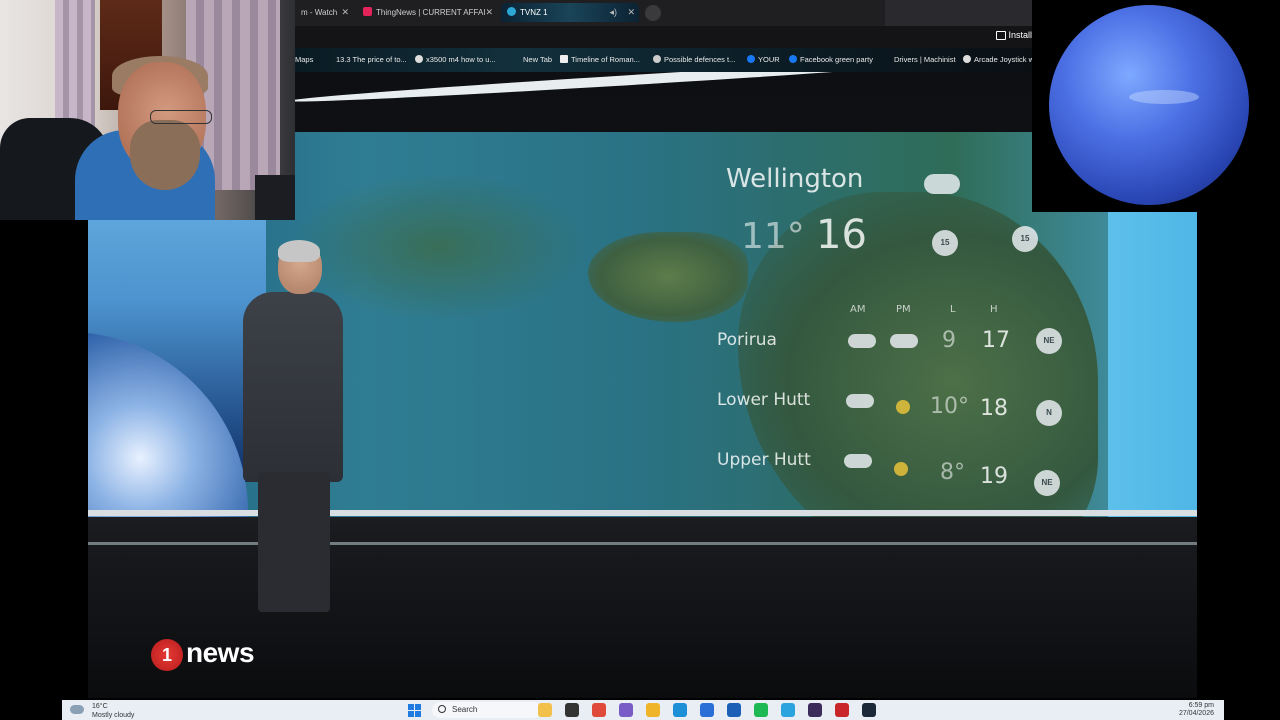 The height and width of the screenshot is (720, 1280). I want to click on edge-icon, so click(680, 710).